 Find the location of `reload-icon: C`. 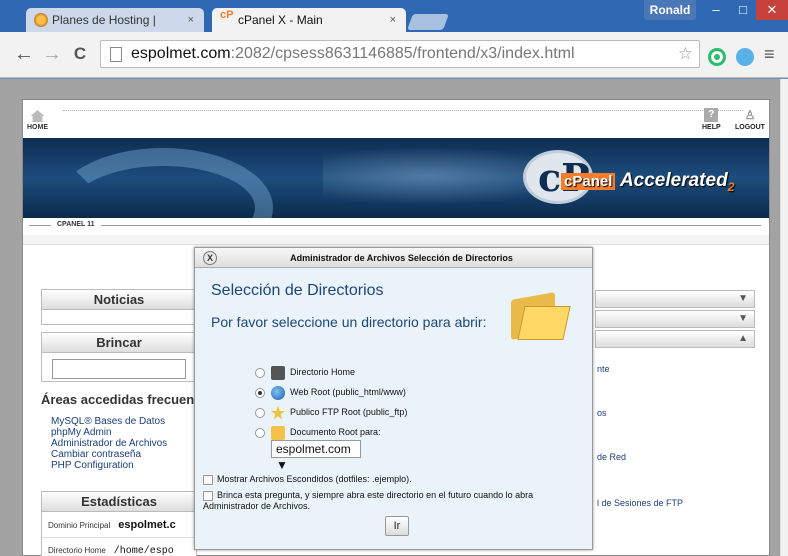

reload-icon: C is located at coordinates (80, 54).